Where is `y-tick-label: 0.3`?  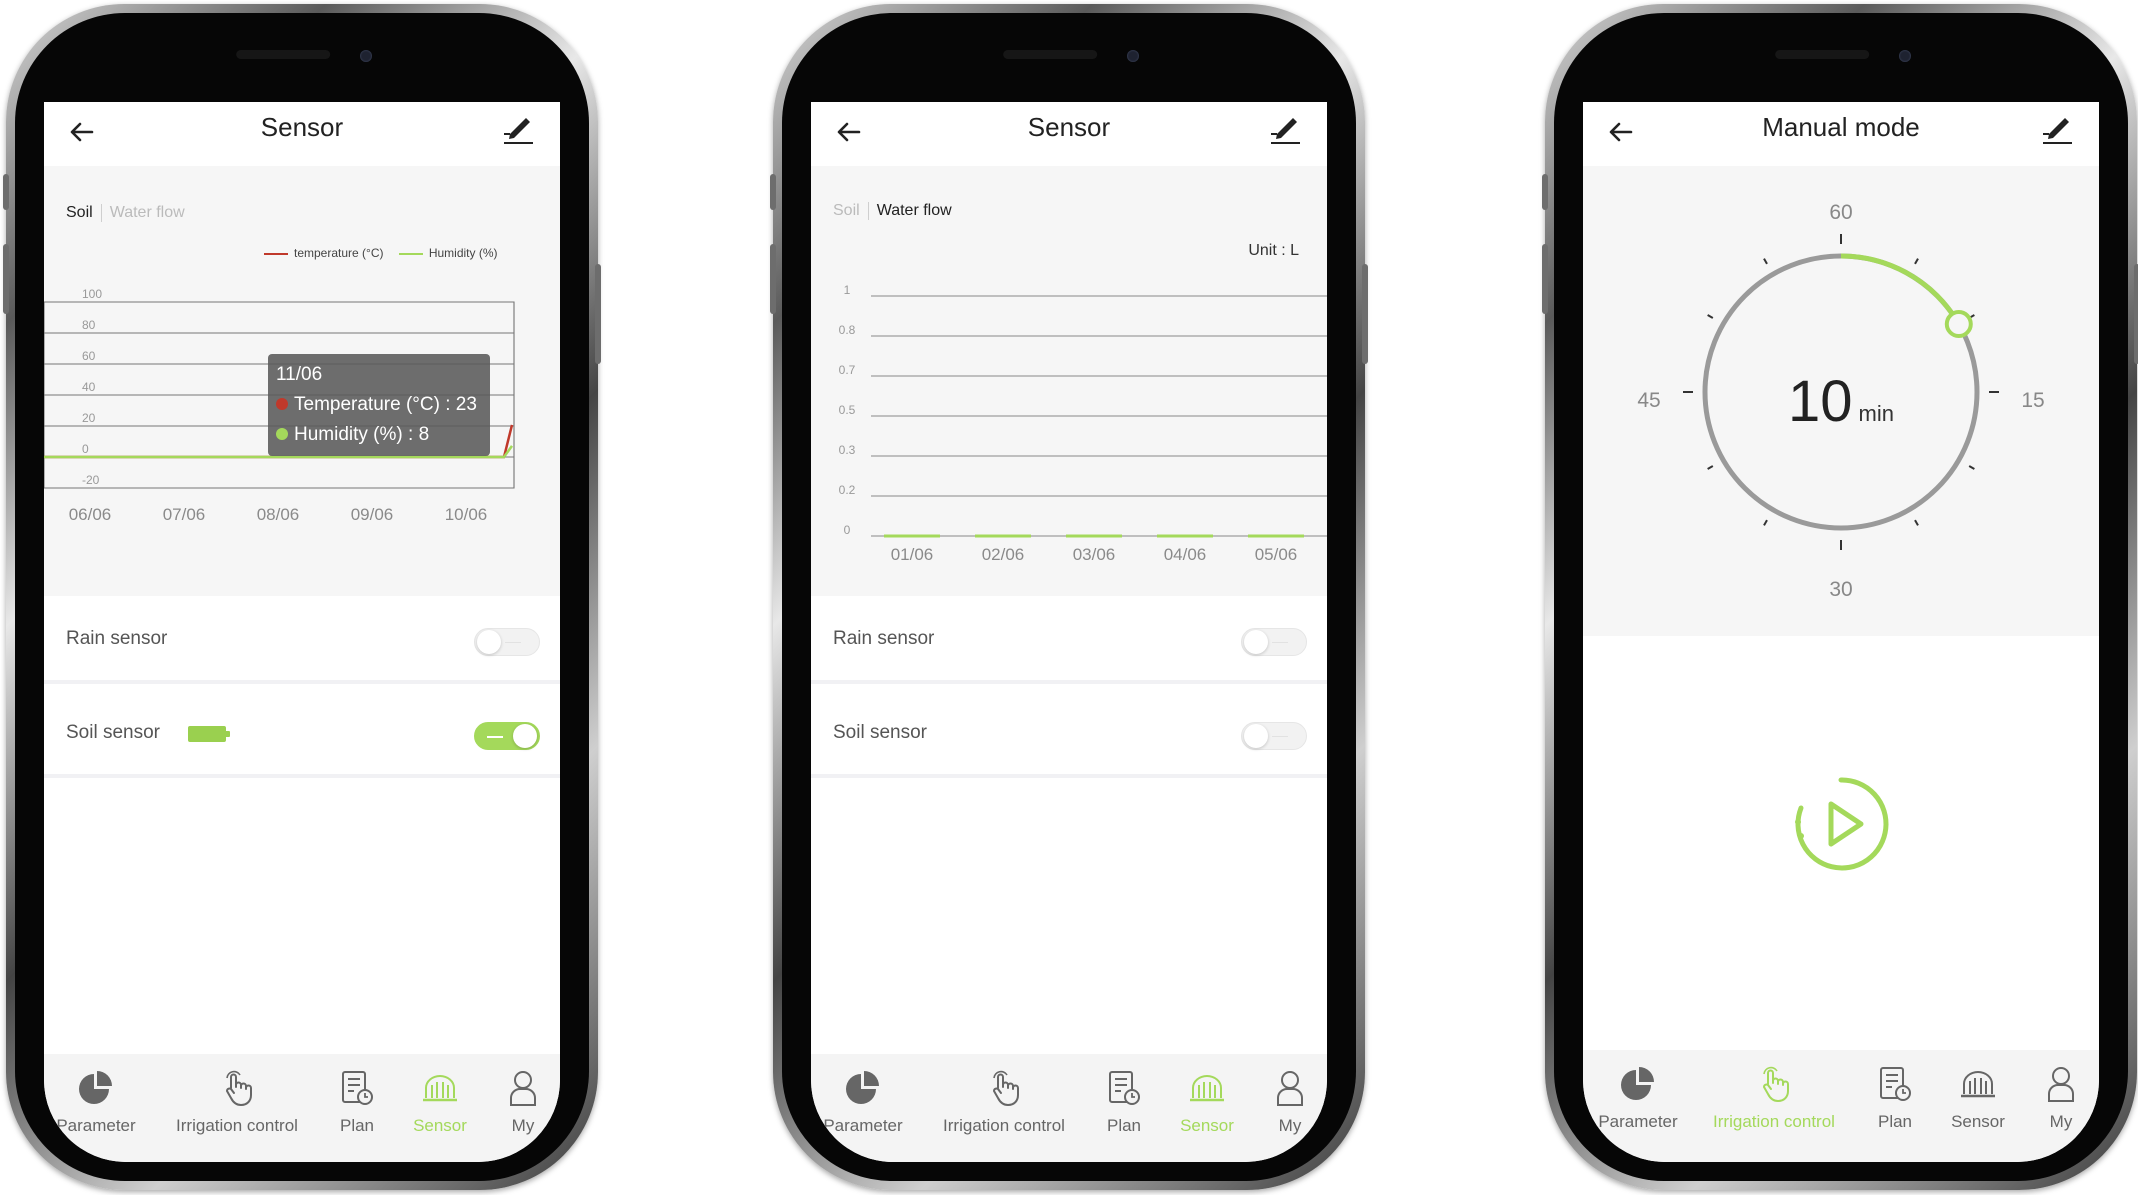
y-tick-label: 0.3 is located at coordinates (847, 450).